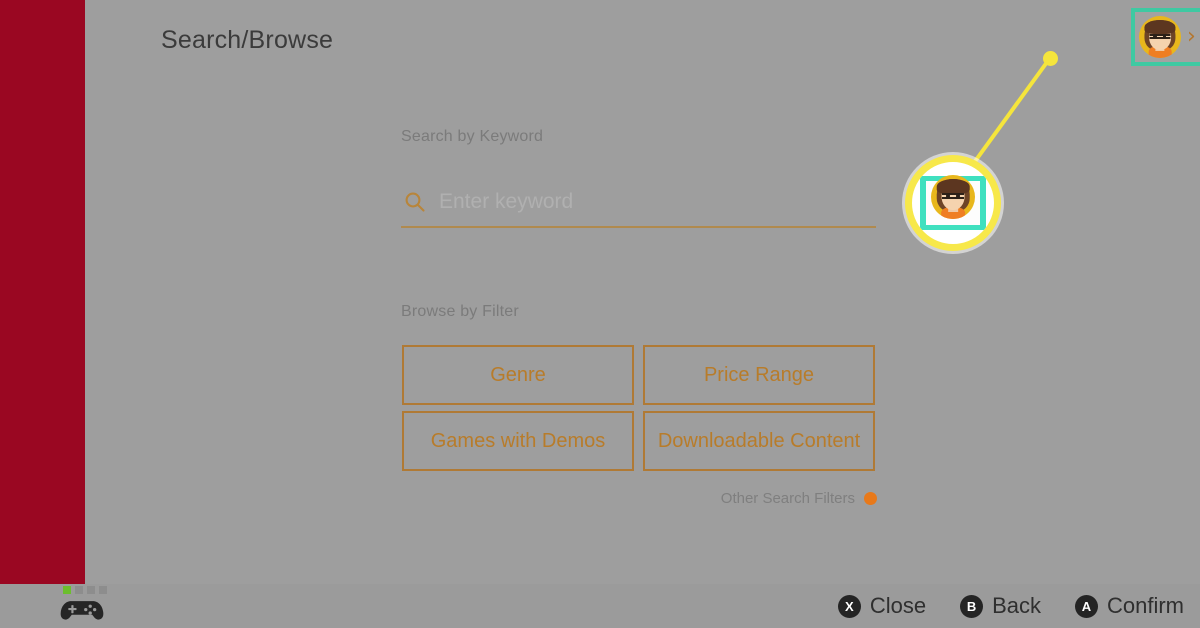 The image size is (1200, 628). Describe the element at coordinates (953, 197) in the screenshot. I see `callout-avatar` at that location.